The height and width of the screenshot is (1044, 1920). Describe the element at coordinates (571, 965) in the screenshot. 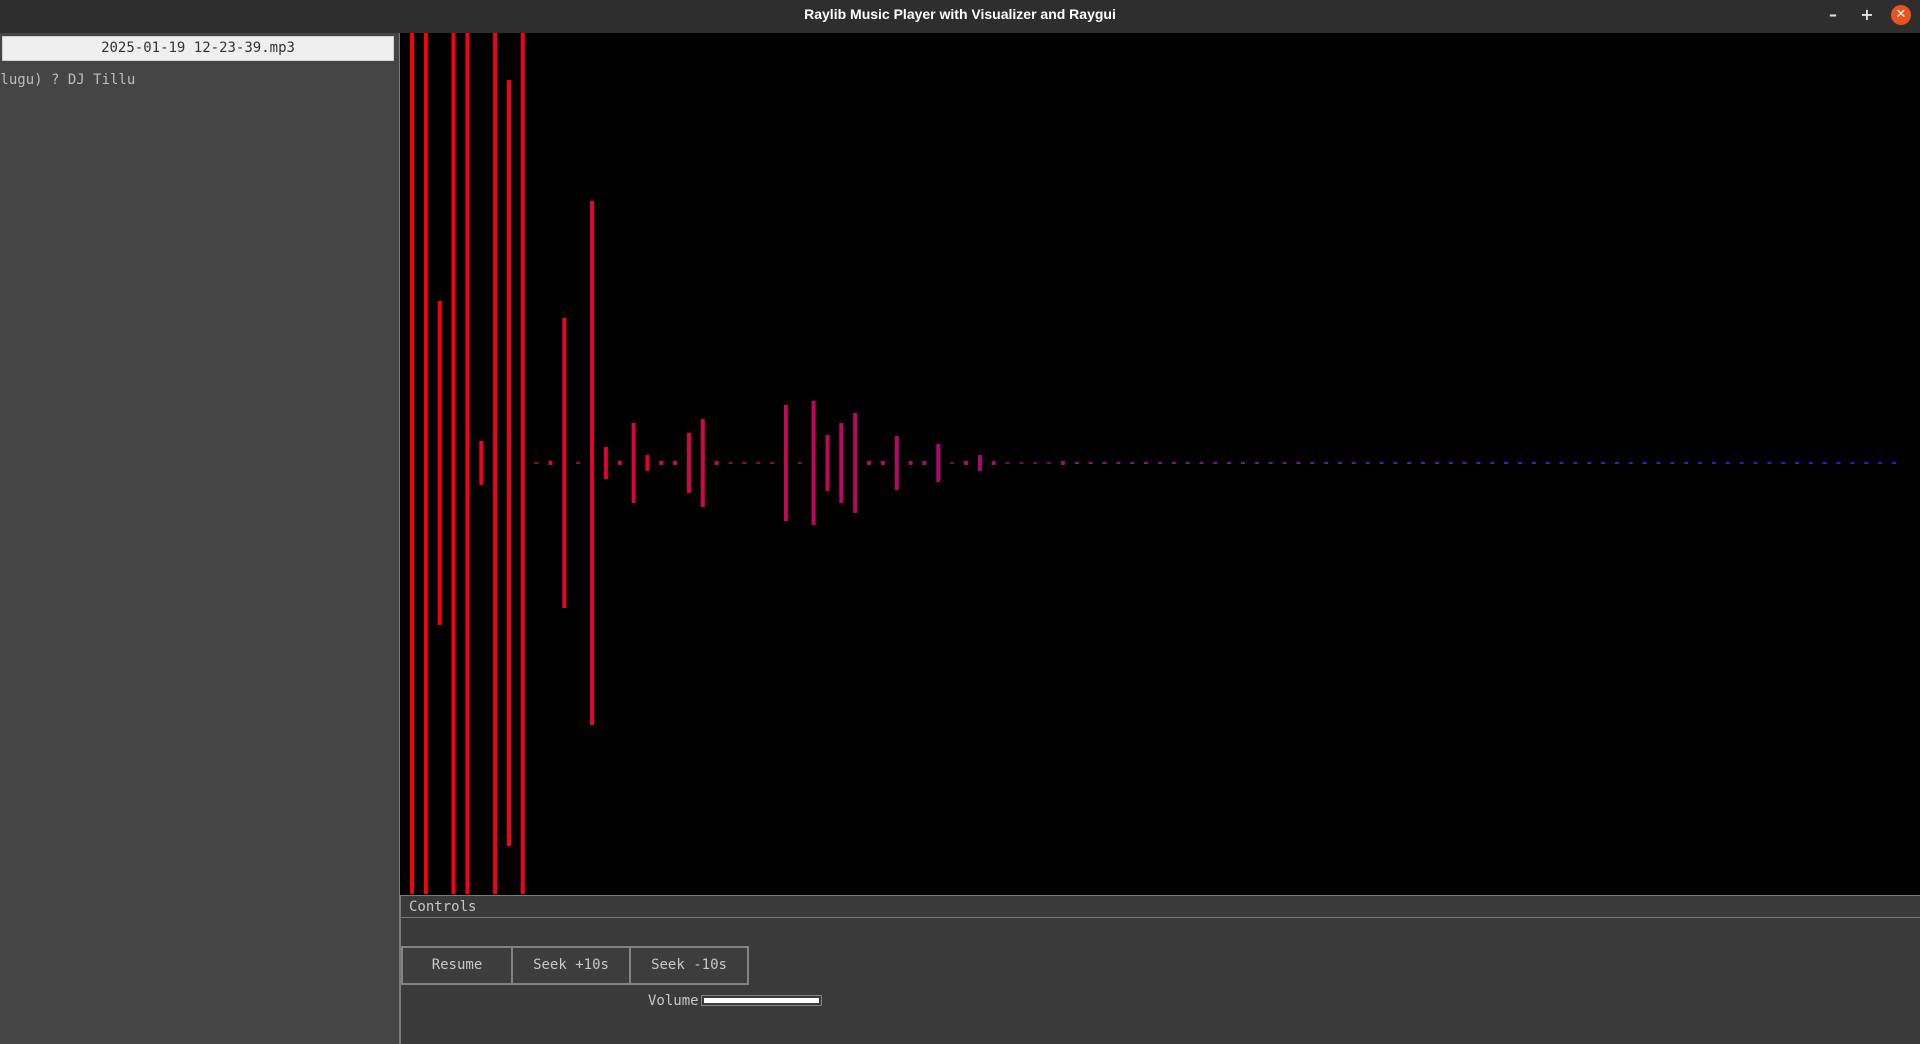

I see `seek-forward-button: Seek +10s` at that location.